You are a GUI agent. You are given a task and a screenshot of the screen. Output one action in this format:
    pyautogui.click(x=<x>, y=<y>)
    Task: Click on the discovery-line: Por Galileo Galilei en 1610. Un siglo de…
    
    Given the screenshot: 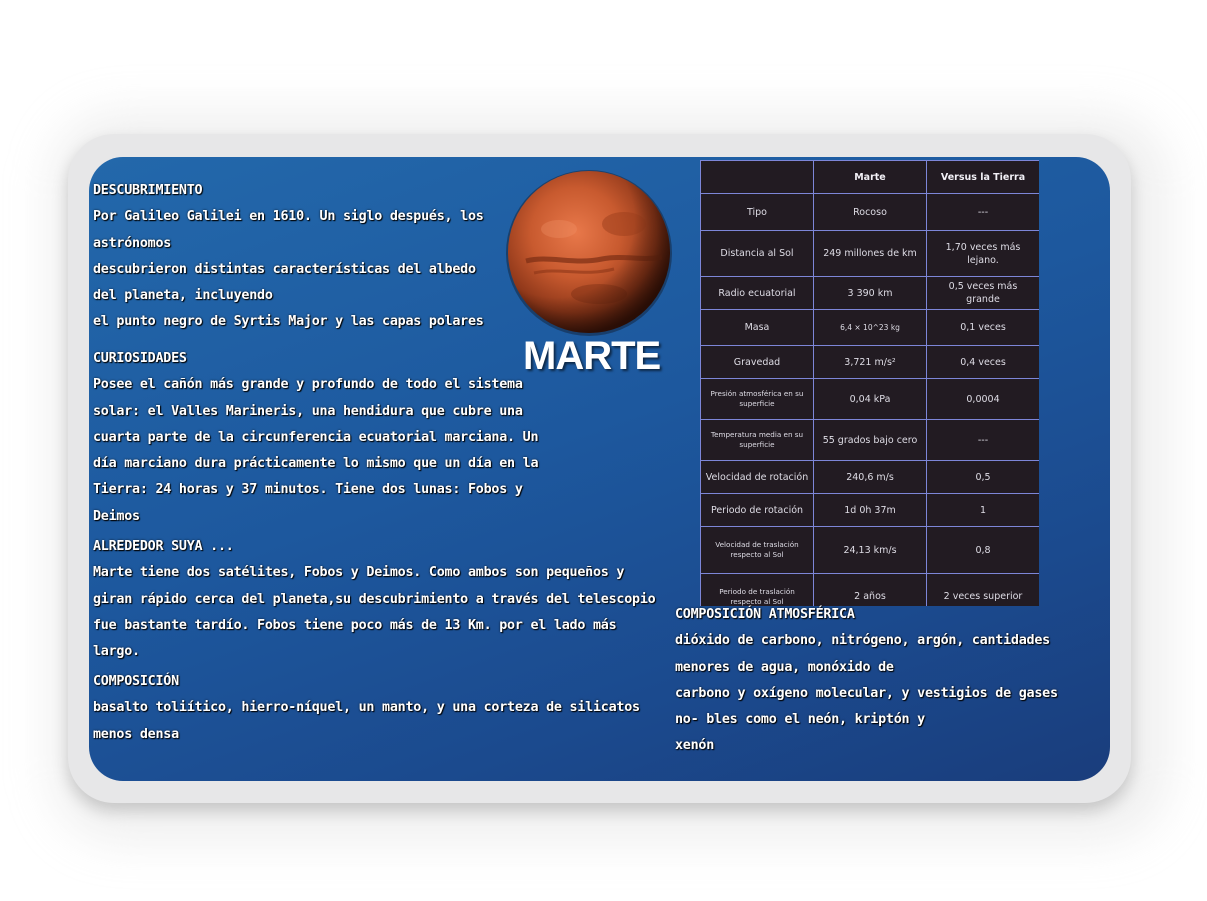 What is the action you would take?
    pyautogui.click(x=288, y=217)
    